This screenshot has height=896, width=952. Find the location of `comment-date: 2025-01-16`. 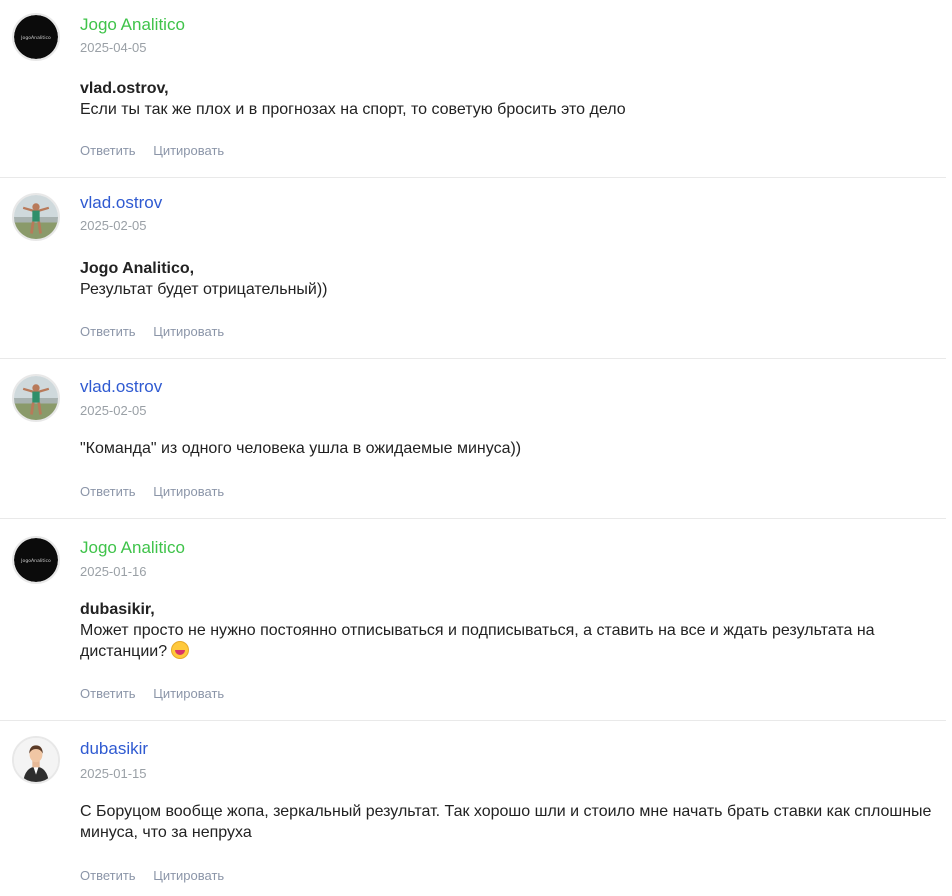

comment-date: 2025-01-16 is located at coordinates (113, 571).